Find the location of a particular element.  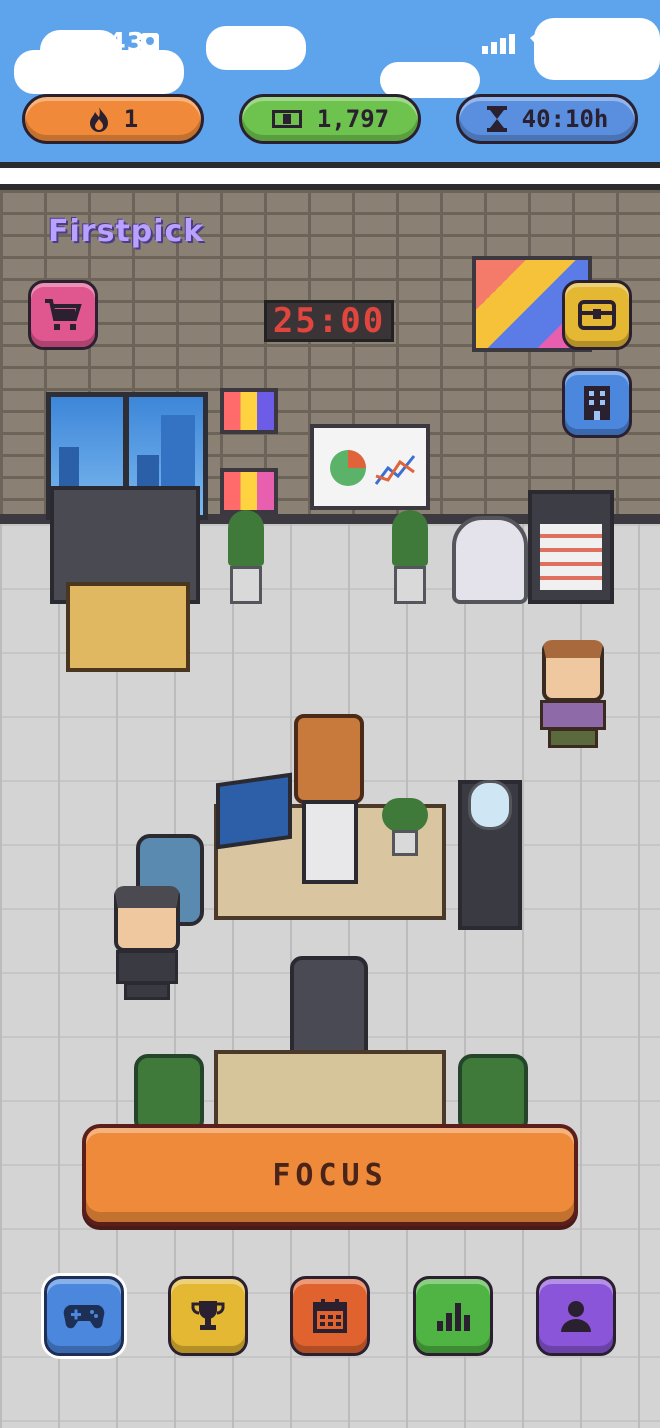

nav-game-button is located at coordinates (84, 1316).